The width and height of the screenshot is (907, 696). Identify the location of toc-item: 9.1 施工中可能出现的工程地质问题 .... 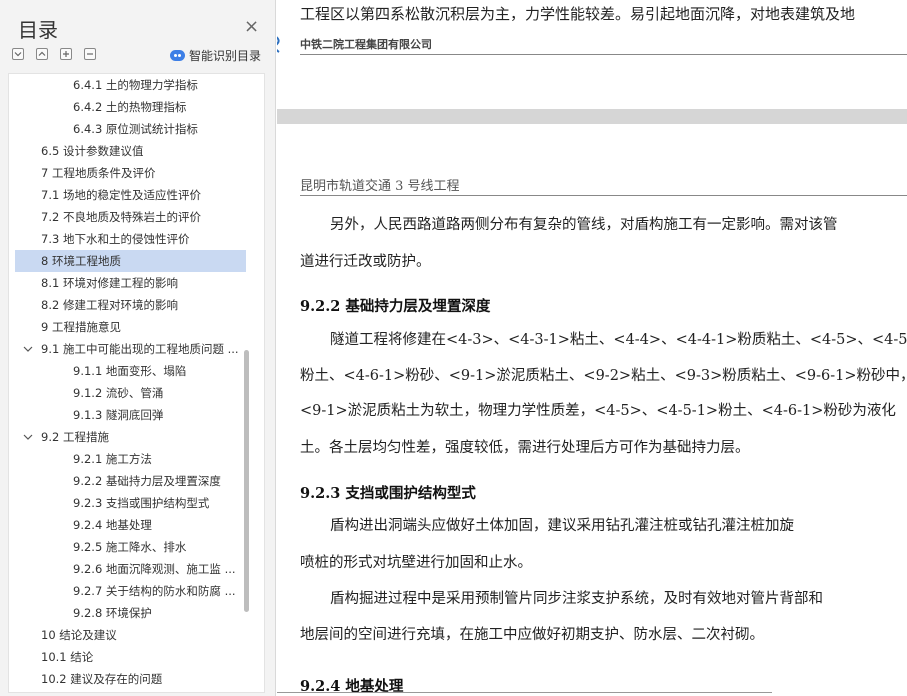
(130, 349).